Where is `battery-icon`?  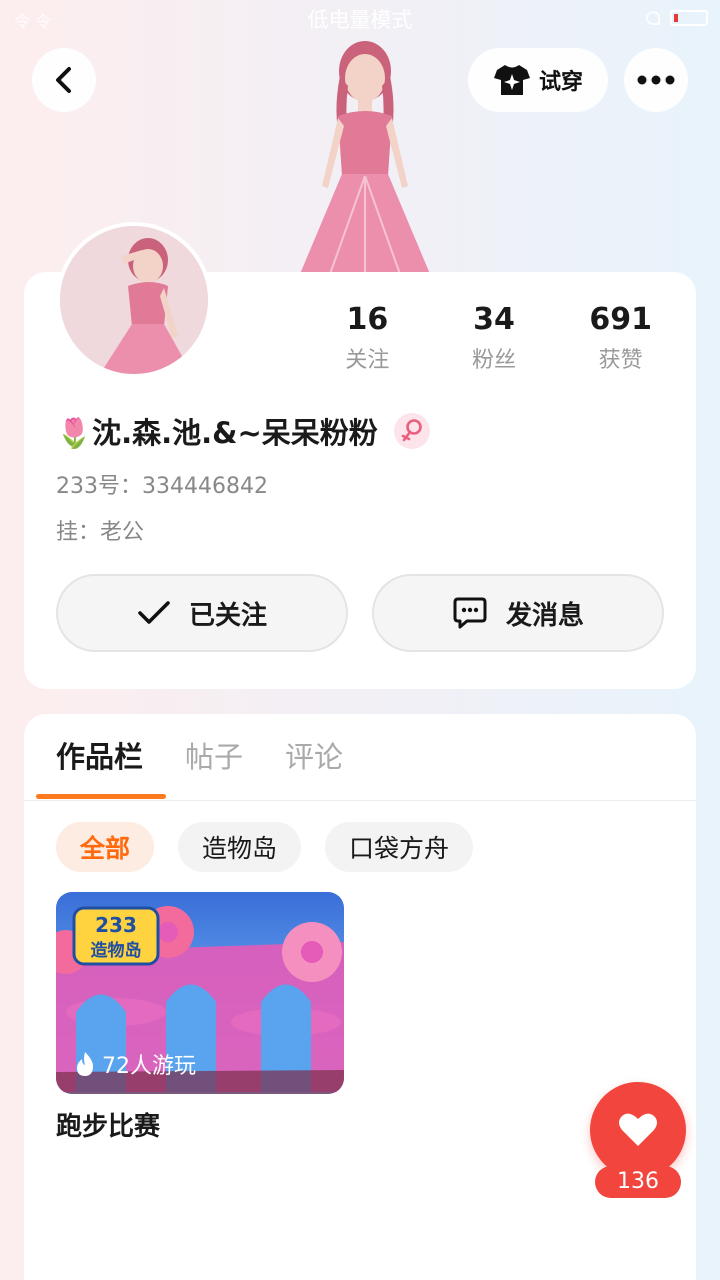 battery-icon is located at coordinates (689, 18).